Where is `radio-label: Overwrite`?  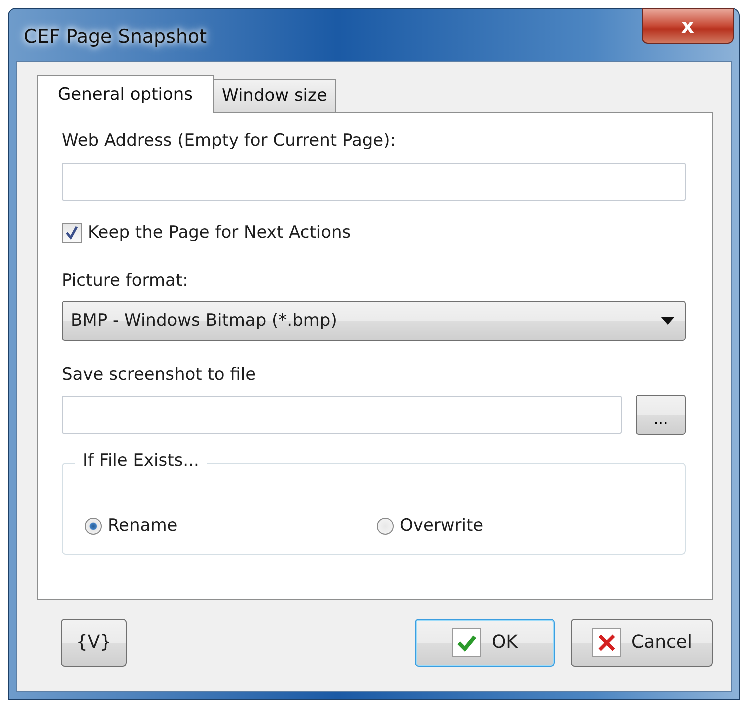 radio-label: Overwrite is located at coordinates (442, 526).